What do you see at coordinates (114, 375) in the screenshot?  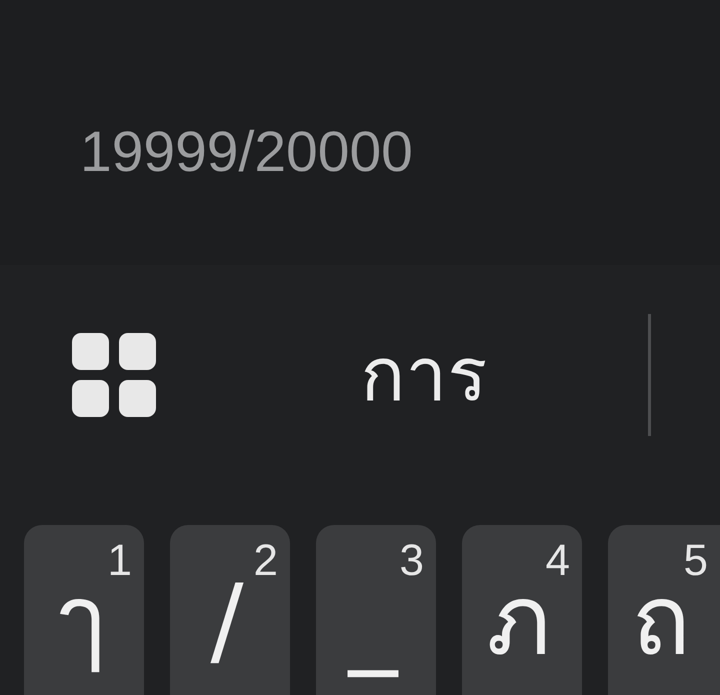 I see `grid-icon` at bounding box center [114, 375].